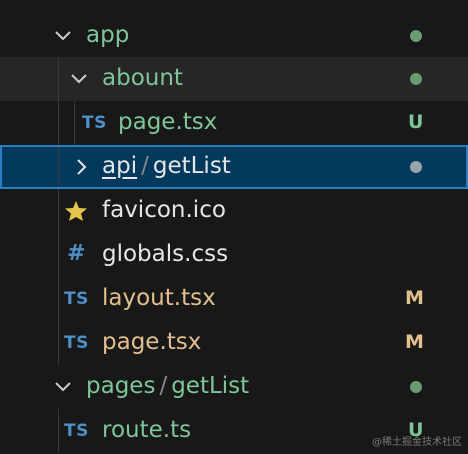 This screenshot has height=454, width=468. Describe the element at coordinates (234, 343) in the screenshot. I see `tree-file-app-page: TS page.tsx M` at that location.